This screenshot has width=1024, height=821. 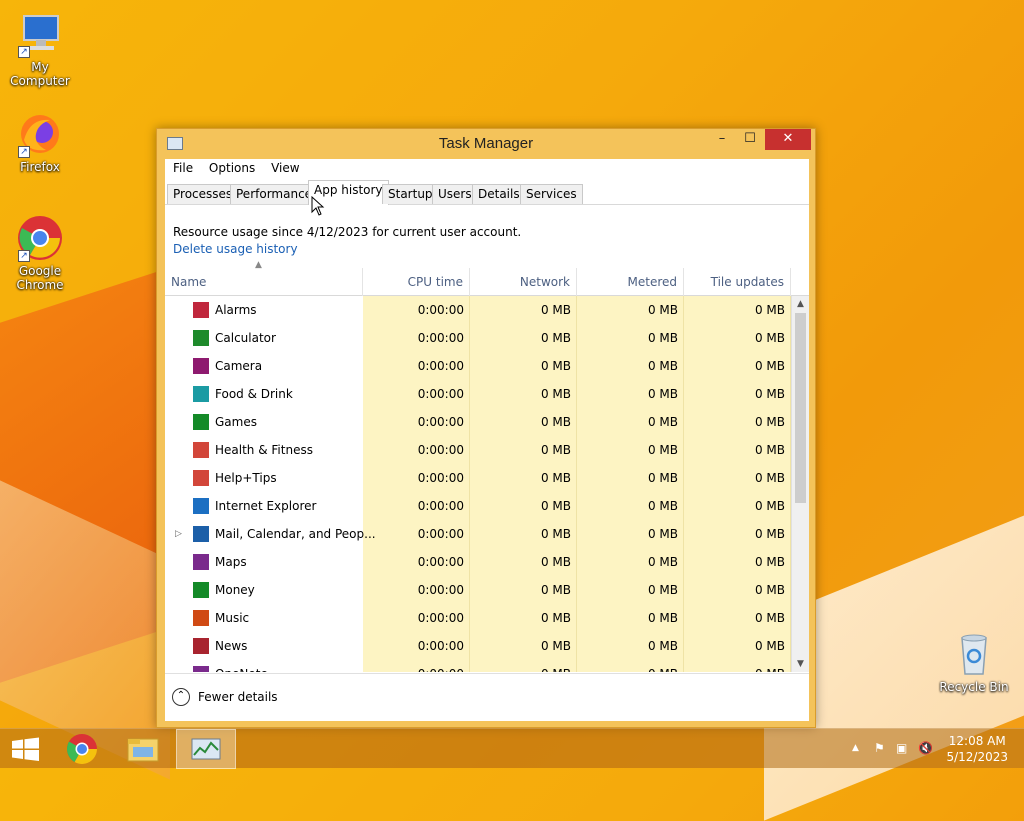 I want to click on health-fitness-icon, so click(x=201, y=450).